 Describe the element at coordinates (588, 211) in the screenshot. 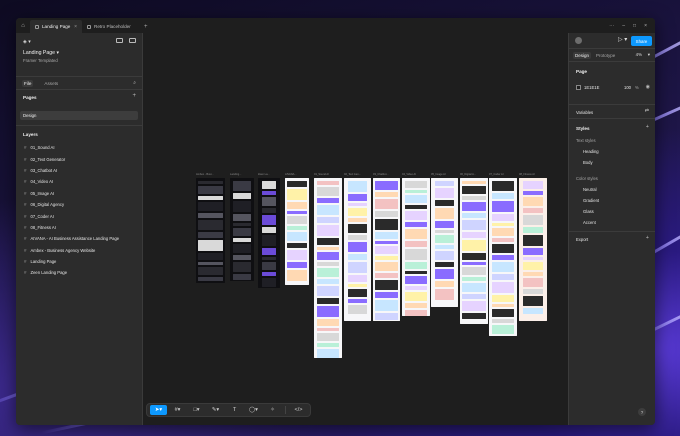

I see `style-item-glass: Glass` at that location.